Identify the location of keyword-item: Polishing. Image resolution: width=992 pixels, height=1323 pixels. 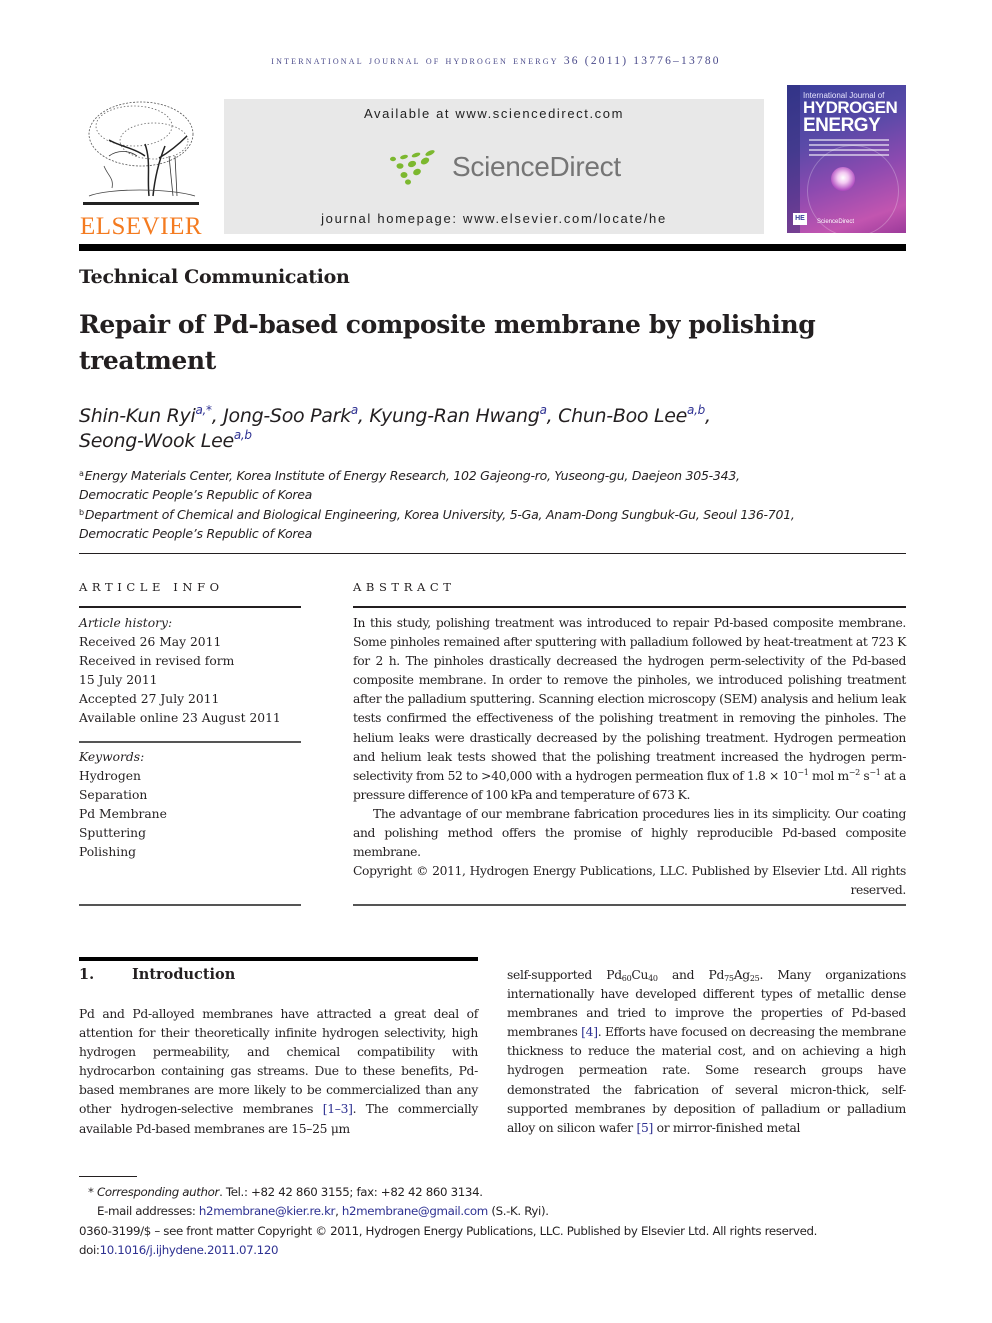
(107, 852).